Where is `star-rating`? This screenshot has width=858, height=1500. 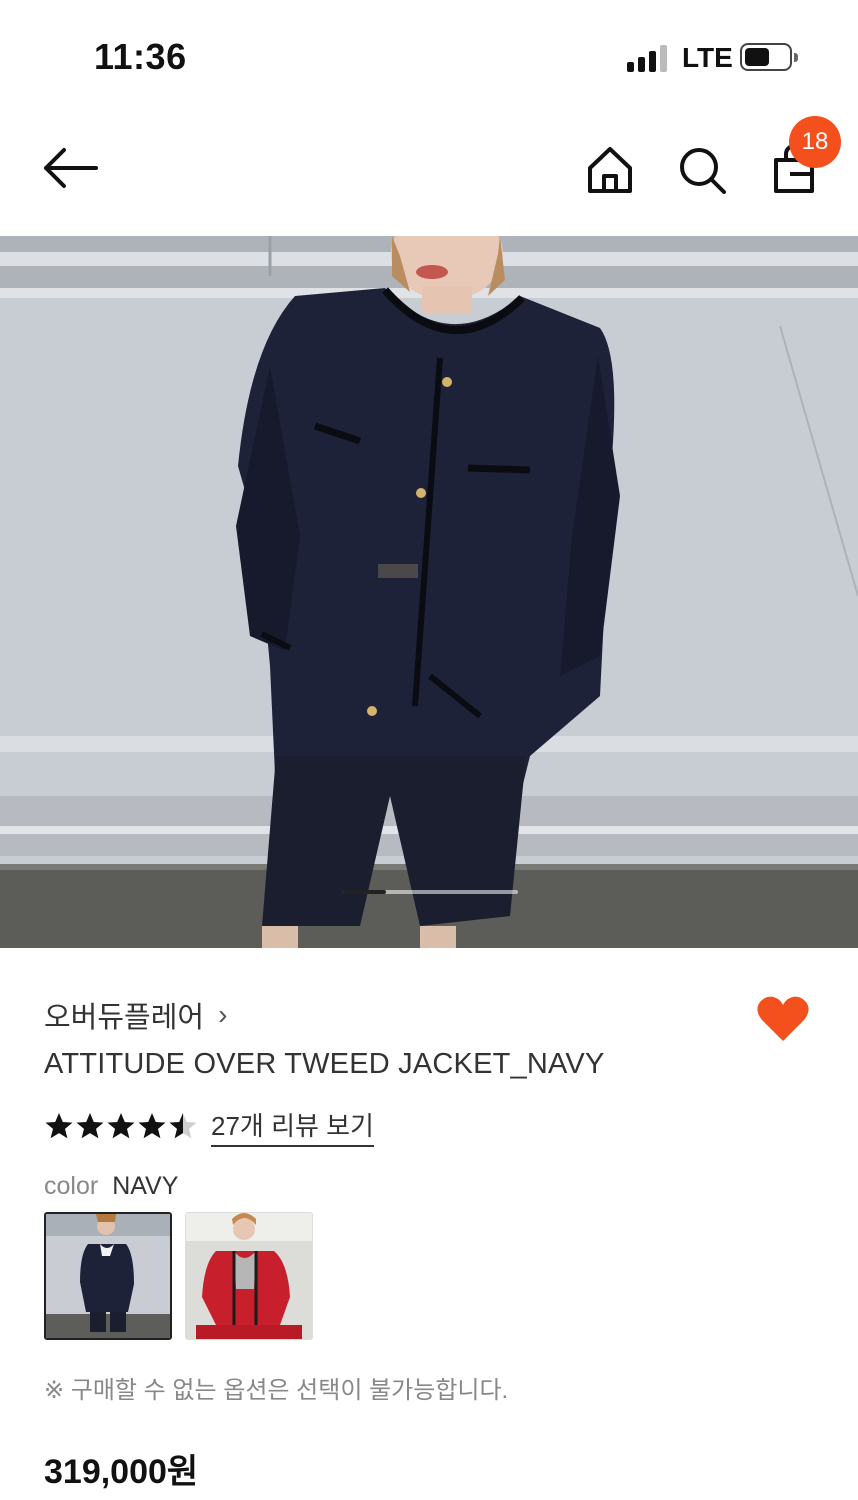 star-rating is located at coordinates (121, 1126).